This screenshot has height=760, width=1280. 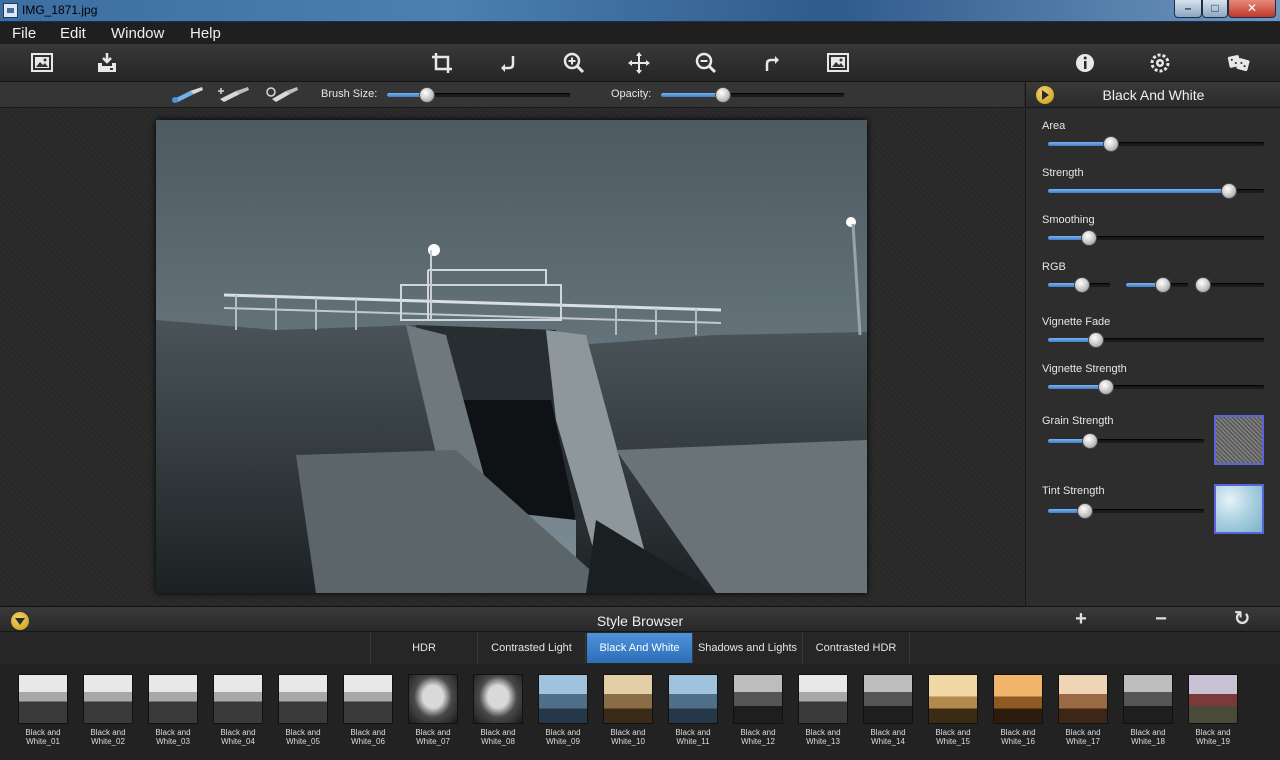 I want to click on rgb-green-knob, so click(x=1163, y=285).